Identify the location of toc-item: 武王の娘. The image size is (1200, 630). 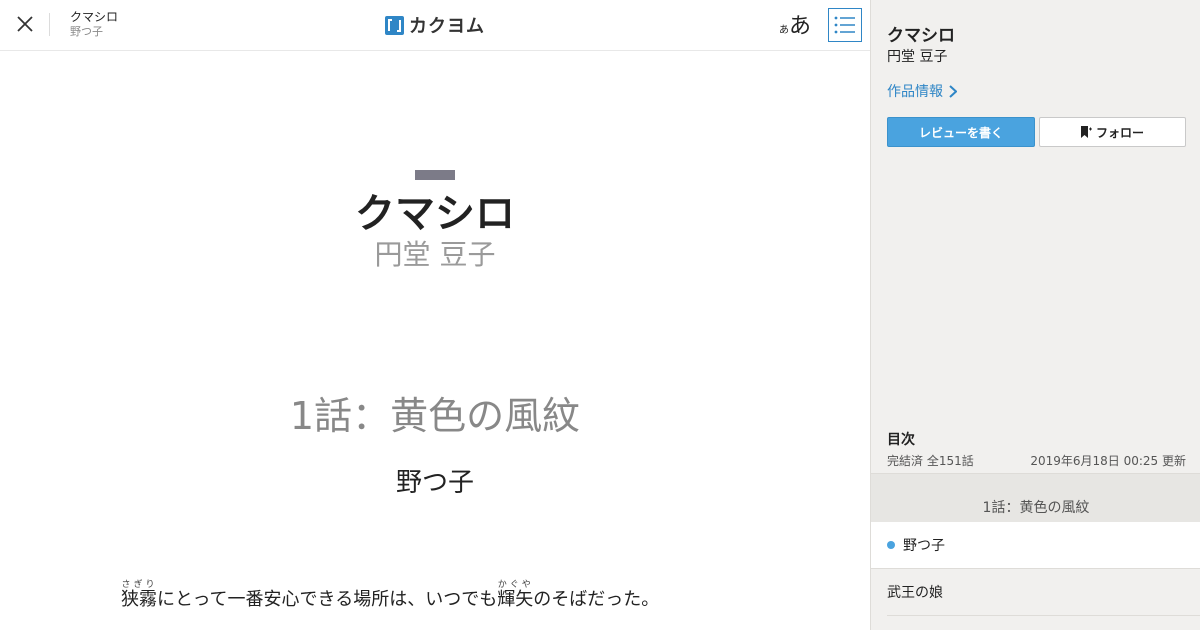
(1043, 592).